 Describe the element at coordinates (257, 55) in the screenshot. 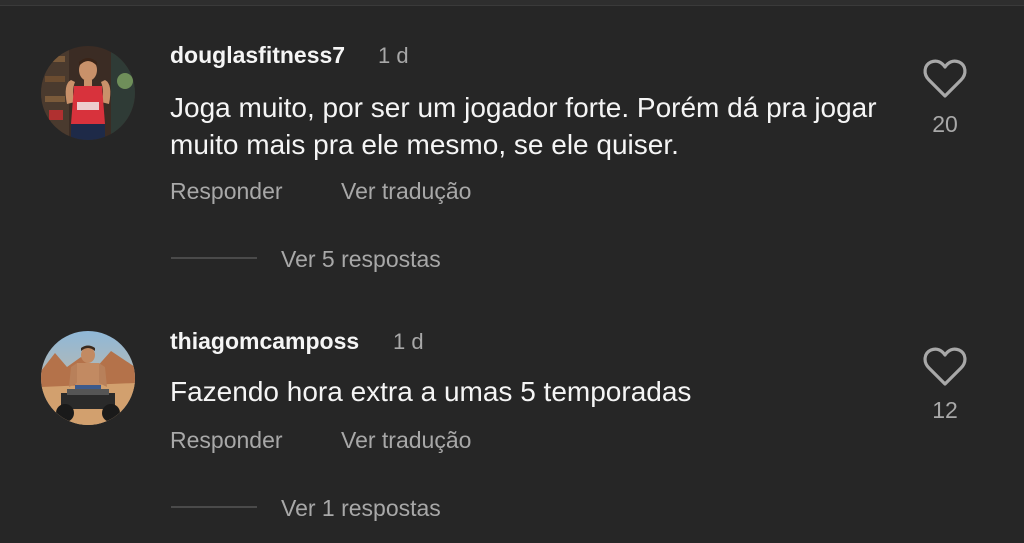

I see `comment-username: douglasfitness7` at that location.